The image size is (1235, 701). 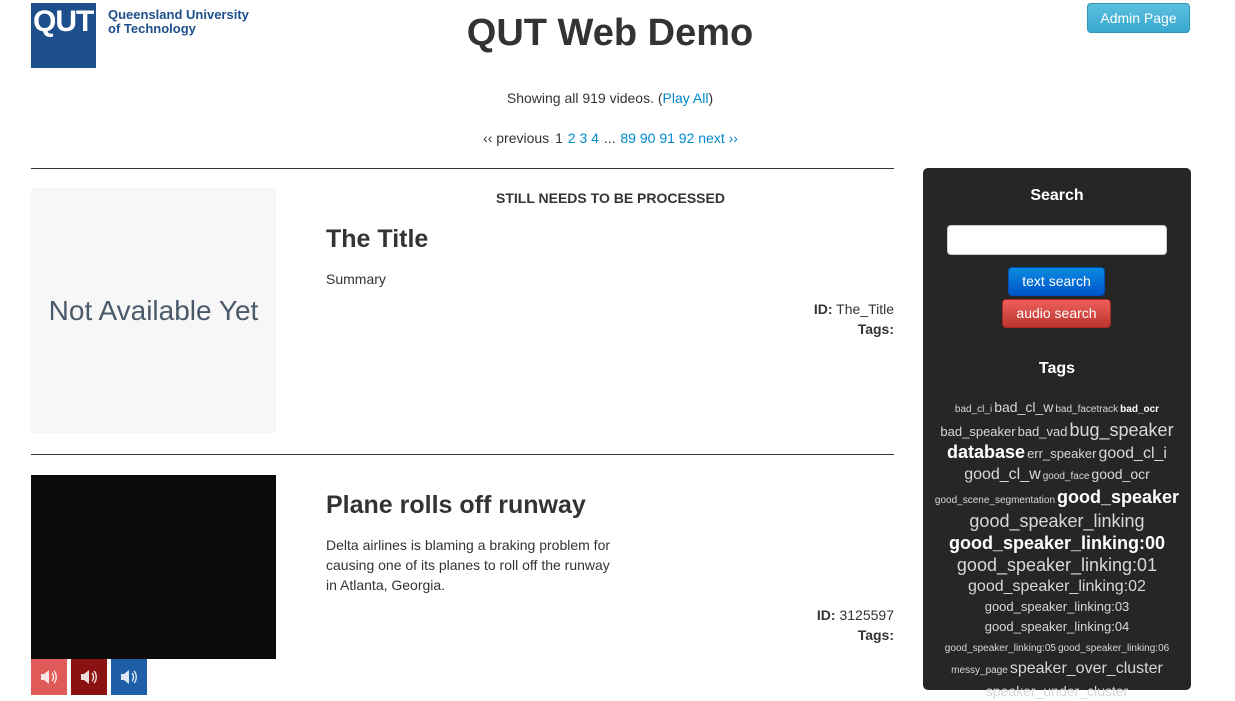 I want to click on tag-link: good_speaker_linking, so click(x=1056, y=521).